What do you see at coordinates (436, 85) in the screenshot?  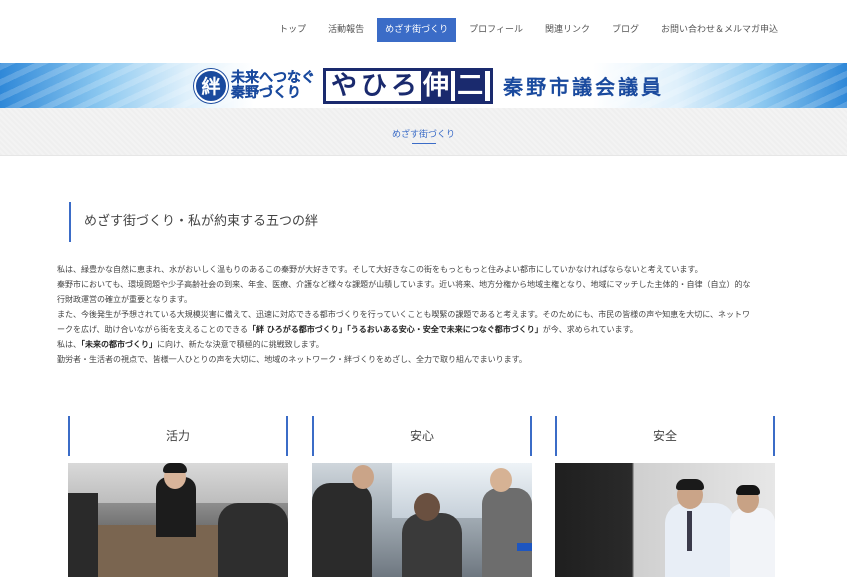 I see `name-char: 伸` at bounding box center [436, 85].